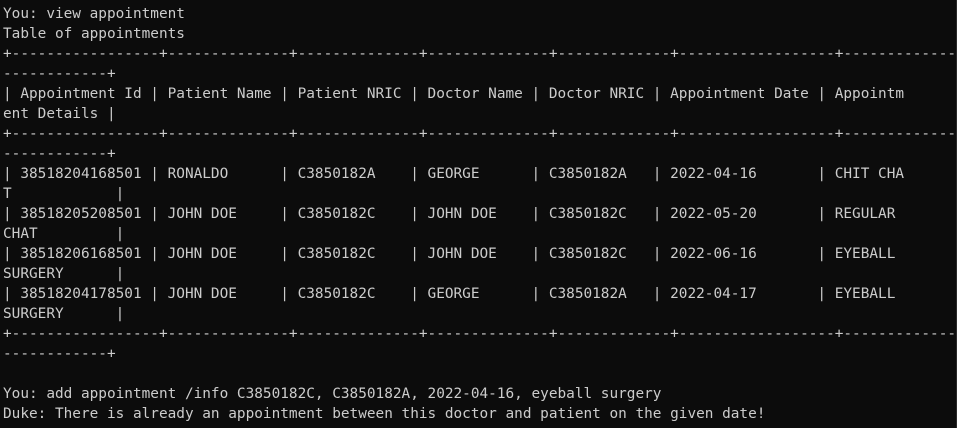  Describe the element at coordinates (64, 234) in the screenshot. I see `table-row-wrap: CHAT |` at that location.